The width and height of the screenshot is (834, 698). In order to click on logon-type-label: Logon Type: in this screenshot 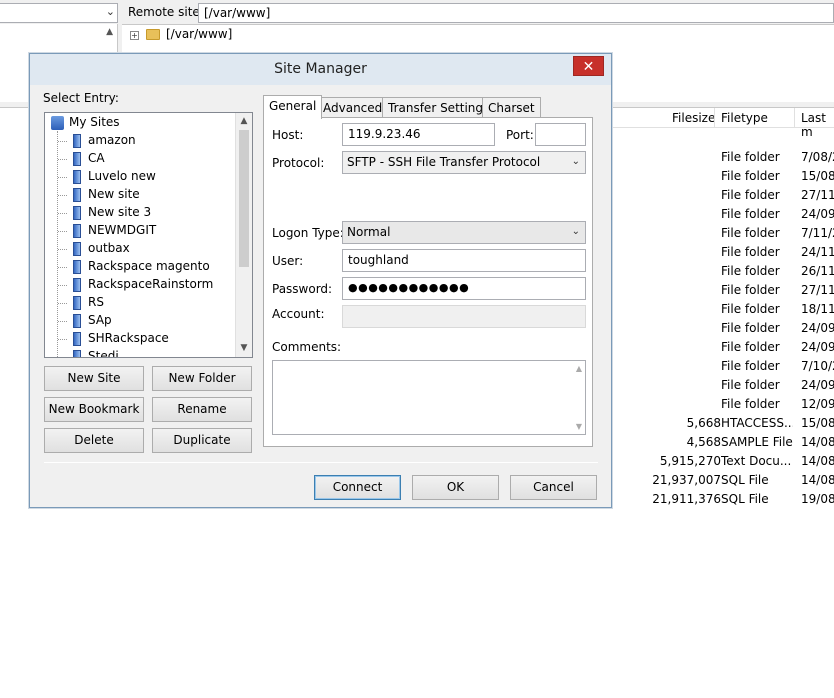, I will do `click(308, 233)`.